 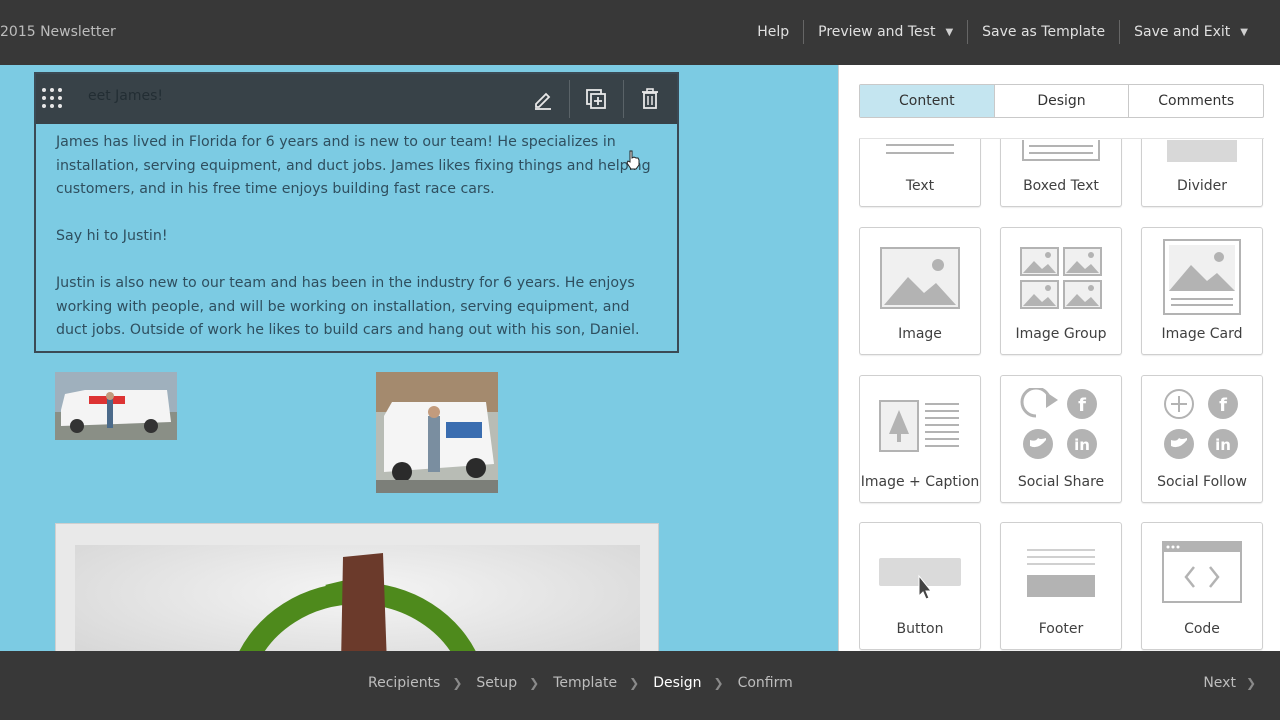 What do you see at coordinates (920, 629) in the screenshot?
I see `tile-label: Button` at bounding box center [920, 629].